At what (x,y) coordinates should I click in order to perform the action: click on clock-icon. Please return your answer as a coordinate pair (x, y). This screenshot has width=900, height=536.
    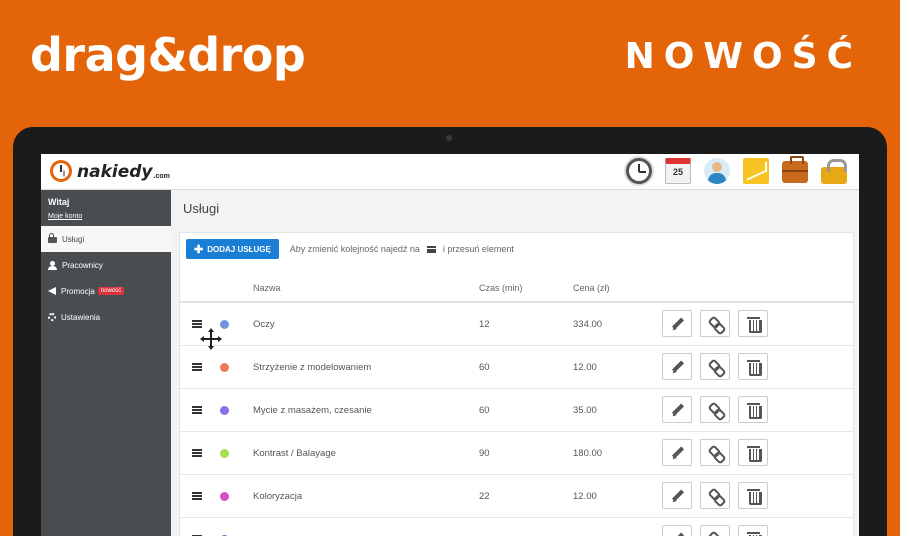
    Looking at the image, I should click on (639, 171).